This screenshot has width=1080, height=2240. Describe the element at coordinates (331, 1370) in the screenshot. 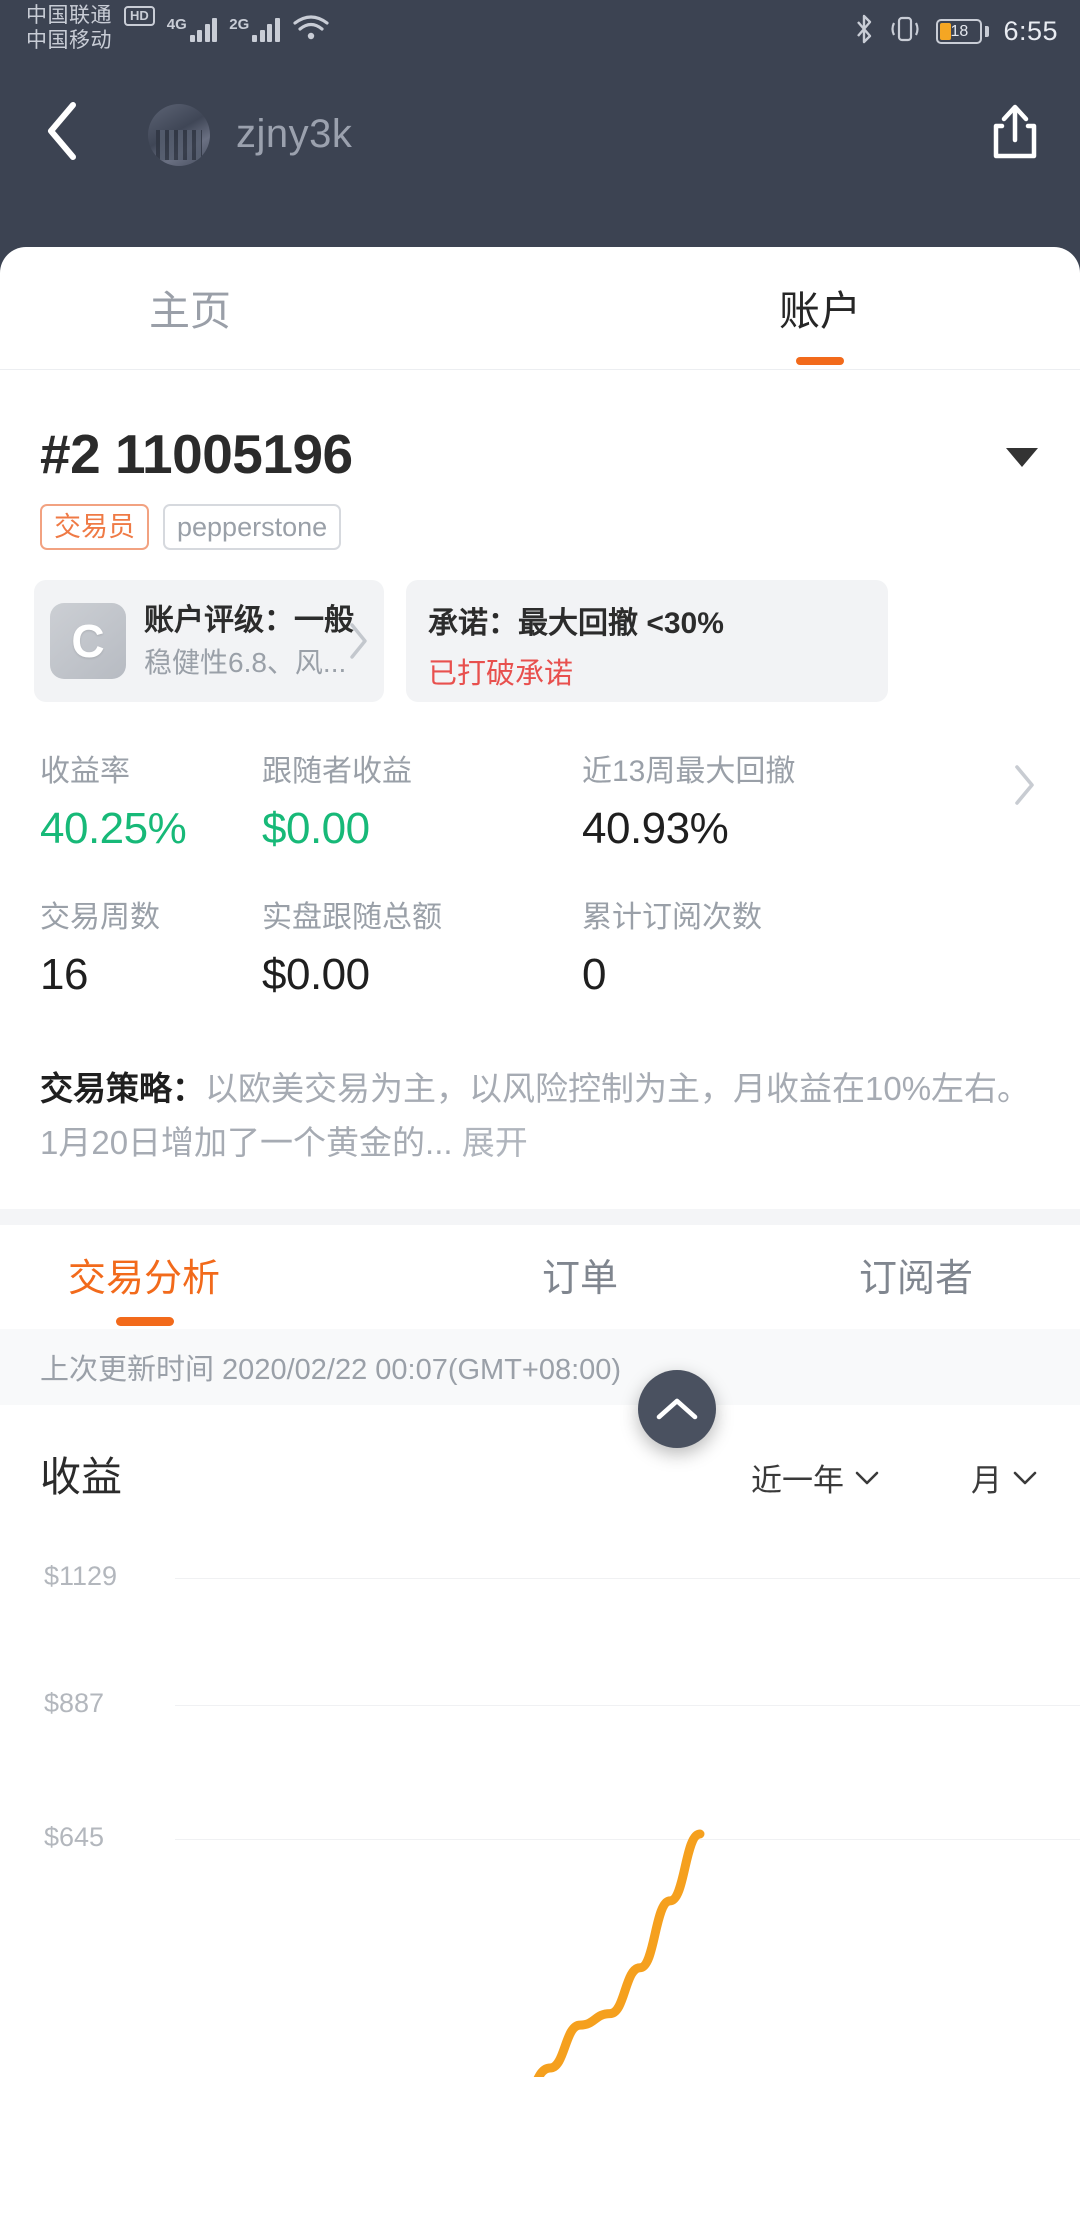

I see `last-updated-text: 上次更新时间 2020/02/22 00:07(GMT+08:00)` at that location.